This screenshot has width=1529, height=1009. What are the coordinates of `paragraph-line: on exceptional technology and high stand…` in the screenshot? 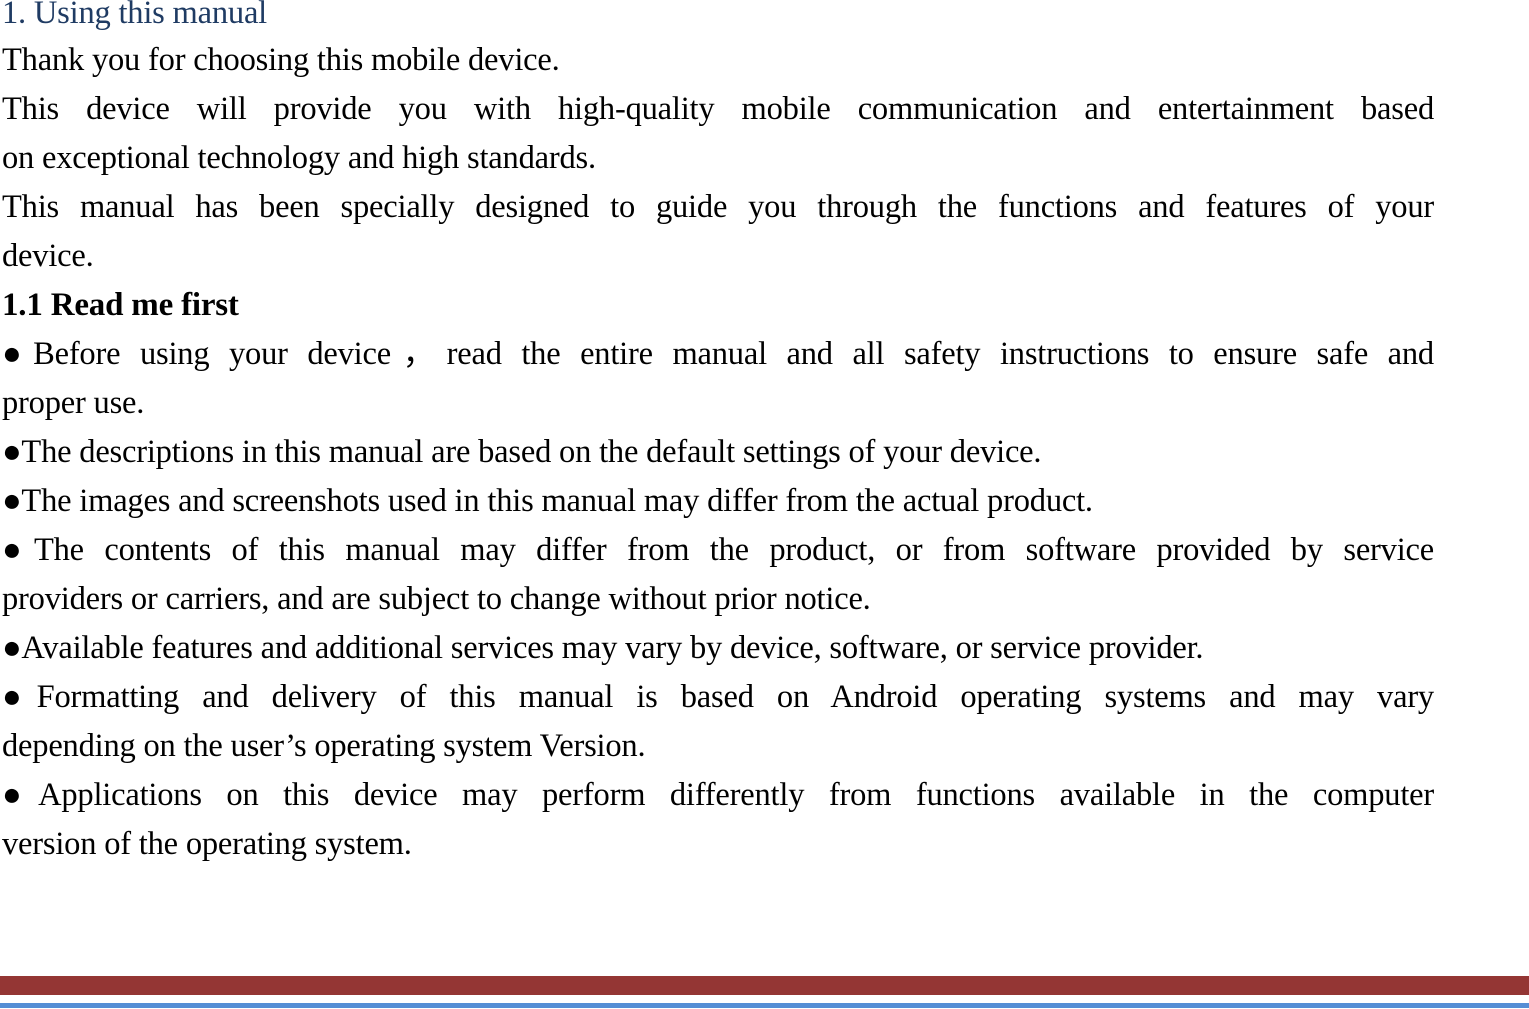 It's located at (299, 158).